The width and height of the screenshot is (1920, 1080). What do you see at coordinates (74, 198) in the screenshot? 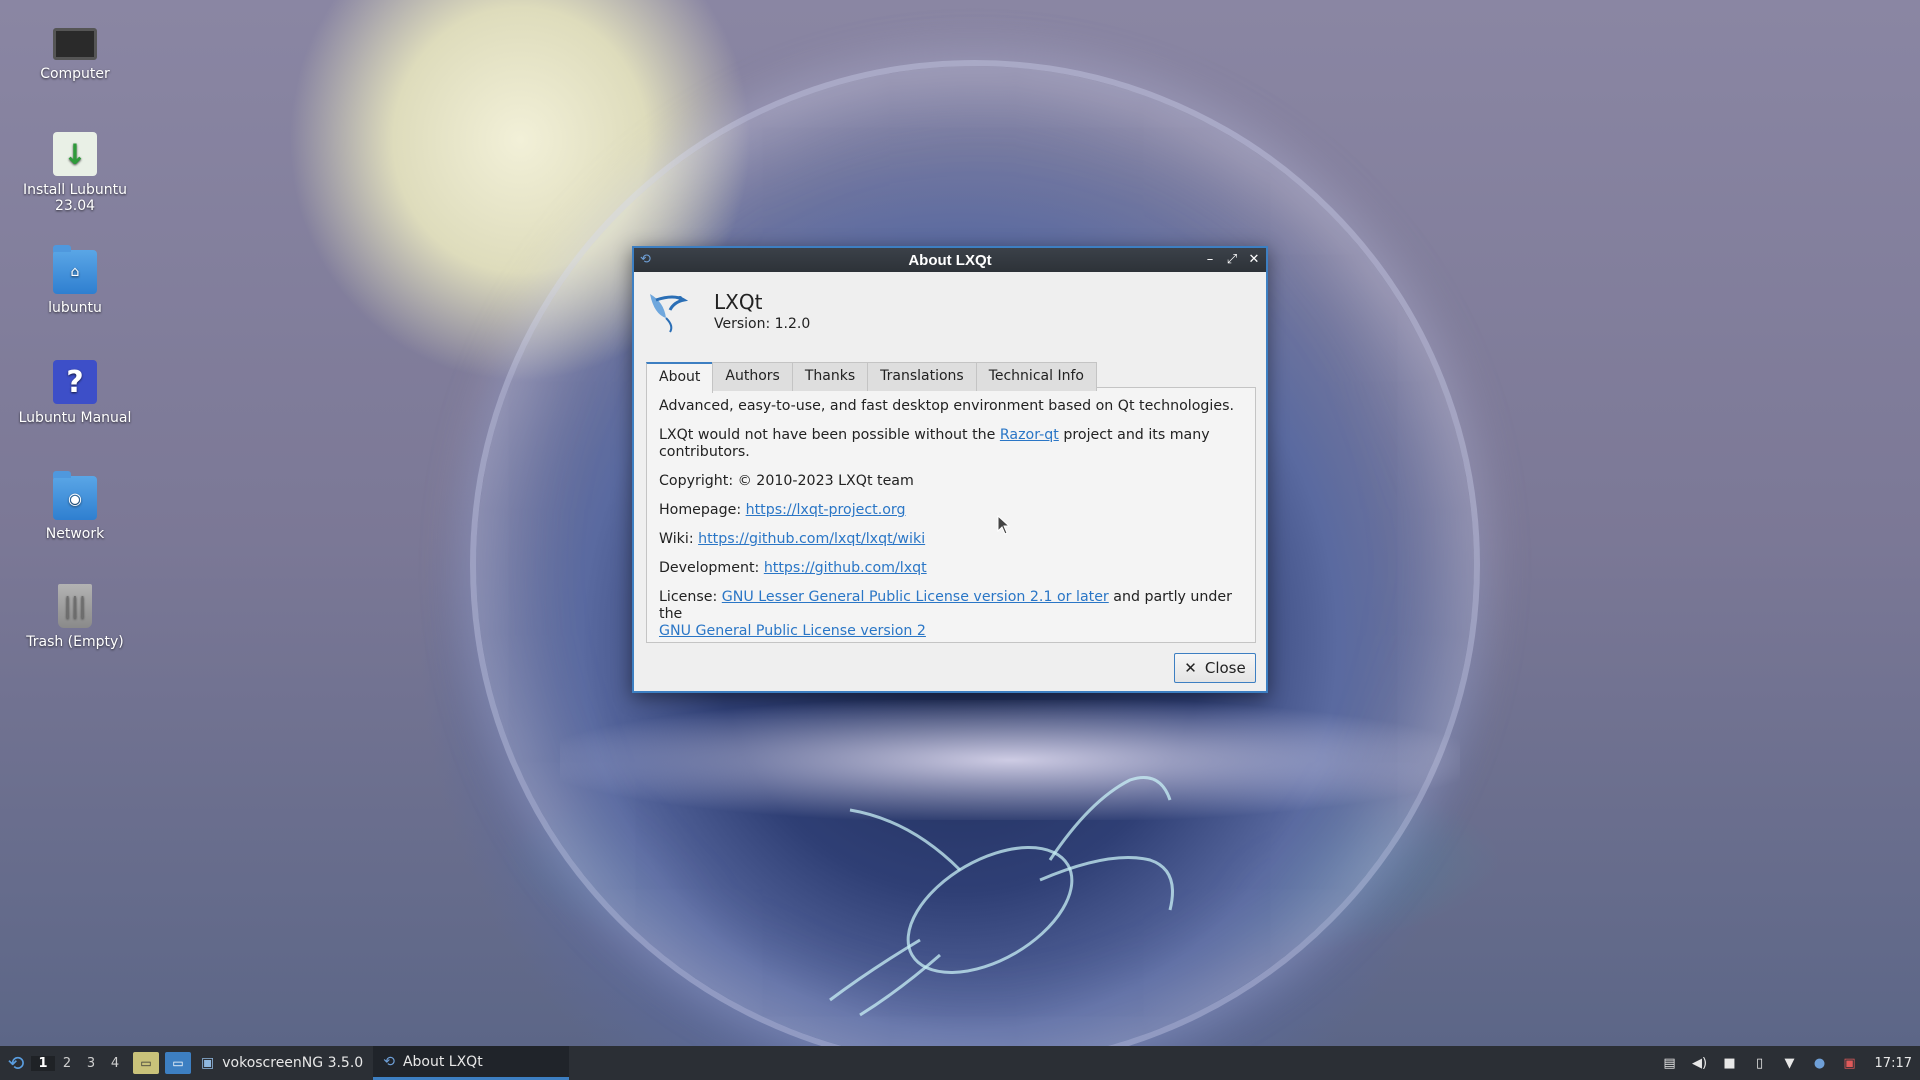
I see `desktop-icon-label: Install Lubuntu 23.04` at bounding box center [74, 198].